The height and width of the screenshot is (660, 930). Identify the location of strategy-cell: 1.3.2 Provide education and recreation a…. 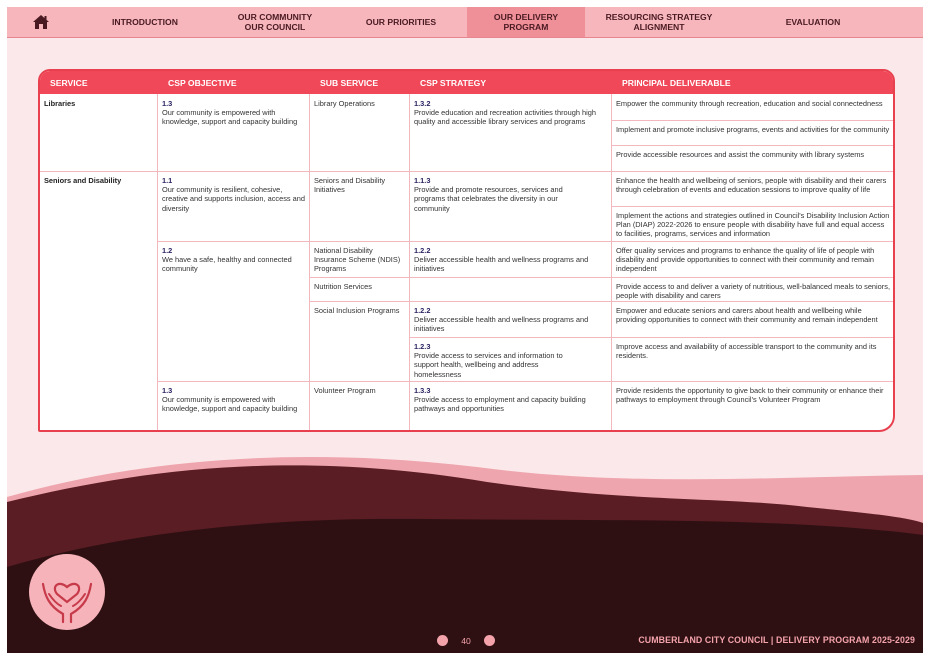
(510, 113).